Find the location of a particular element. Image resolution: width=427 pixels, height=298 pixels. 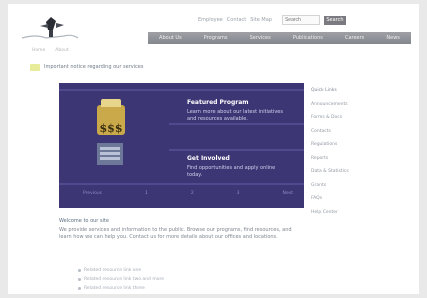

link-text: Related resource link three is located at coordinates (114, 288).